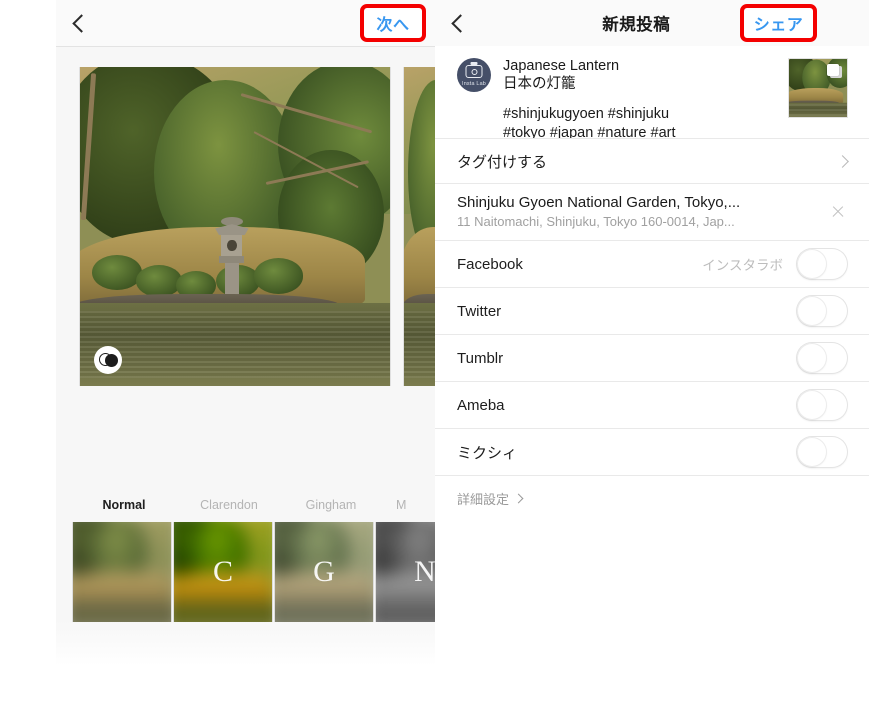 This screenshot has height=720, width=869. I want to click on filter-thumb-gingham: G, so click(324, 572).